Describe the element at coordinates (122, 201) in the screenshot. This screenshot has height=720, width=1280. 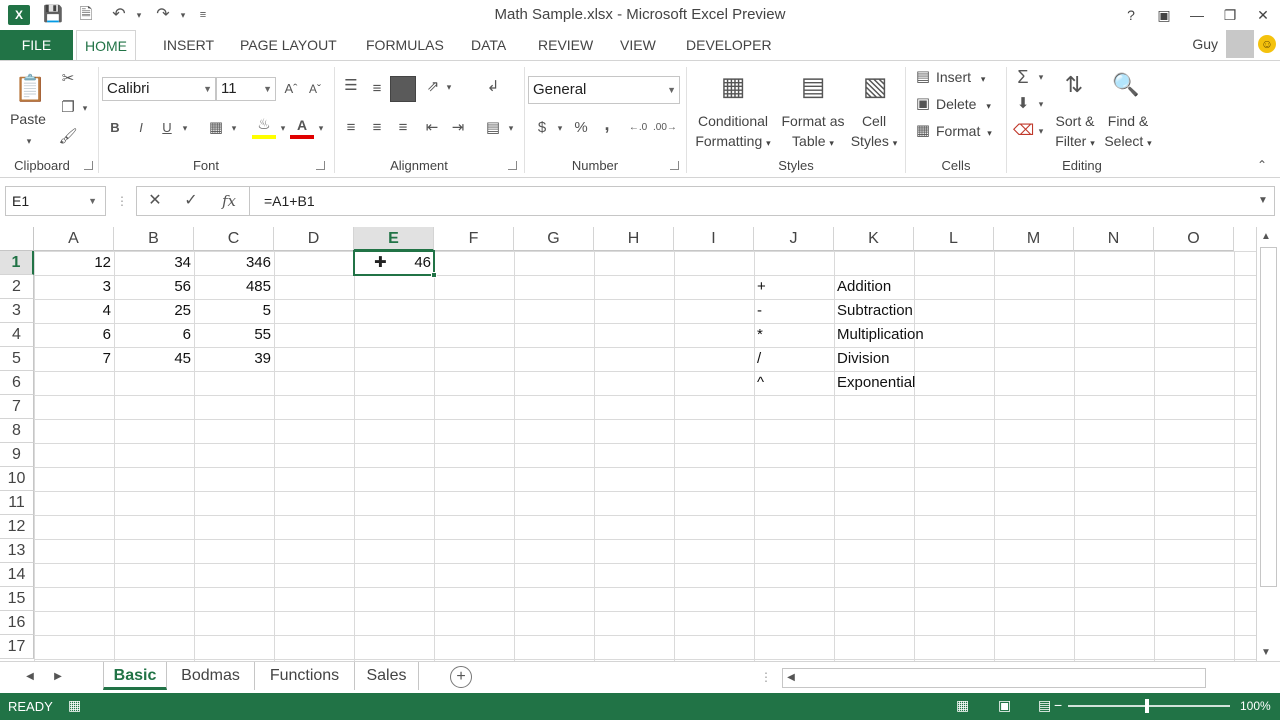
I see `more-options-icon: ⋮` at that location.